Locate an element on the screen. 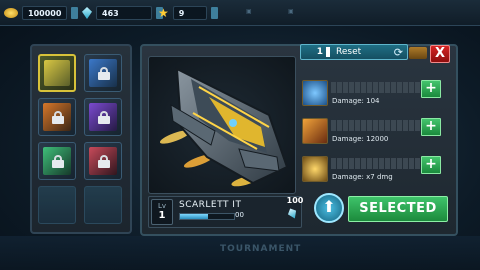 The width and height of the screenshot is (480, 270). xp-bar is located at coordinates (207, 216).